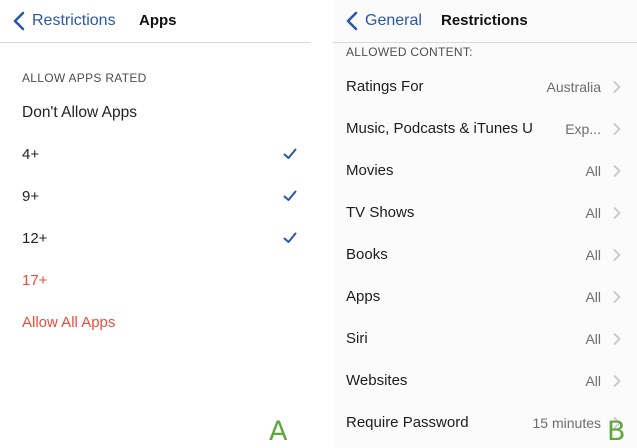 Image resolution: width=637 pixels, height=448 pixels. What do you see at coordinates (573, 87) in the screenshot?
I see `row-value: Australia` at bounding box center [573, 87].